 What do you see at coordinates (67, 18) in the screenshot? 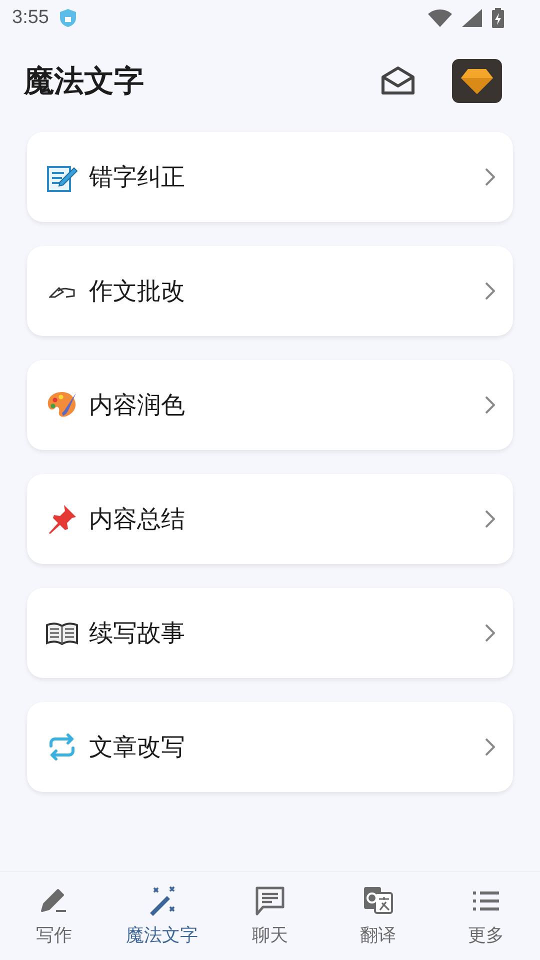
I see `shield-lock-icon` at bounding box center [67, 18].